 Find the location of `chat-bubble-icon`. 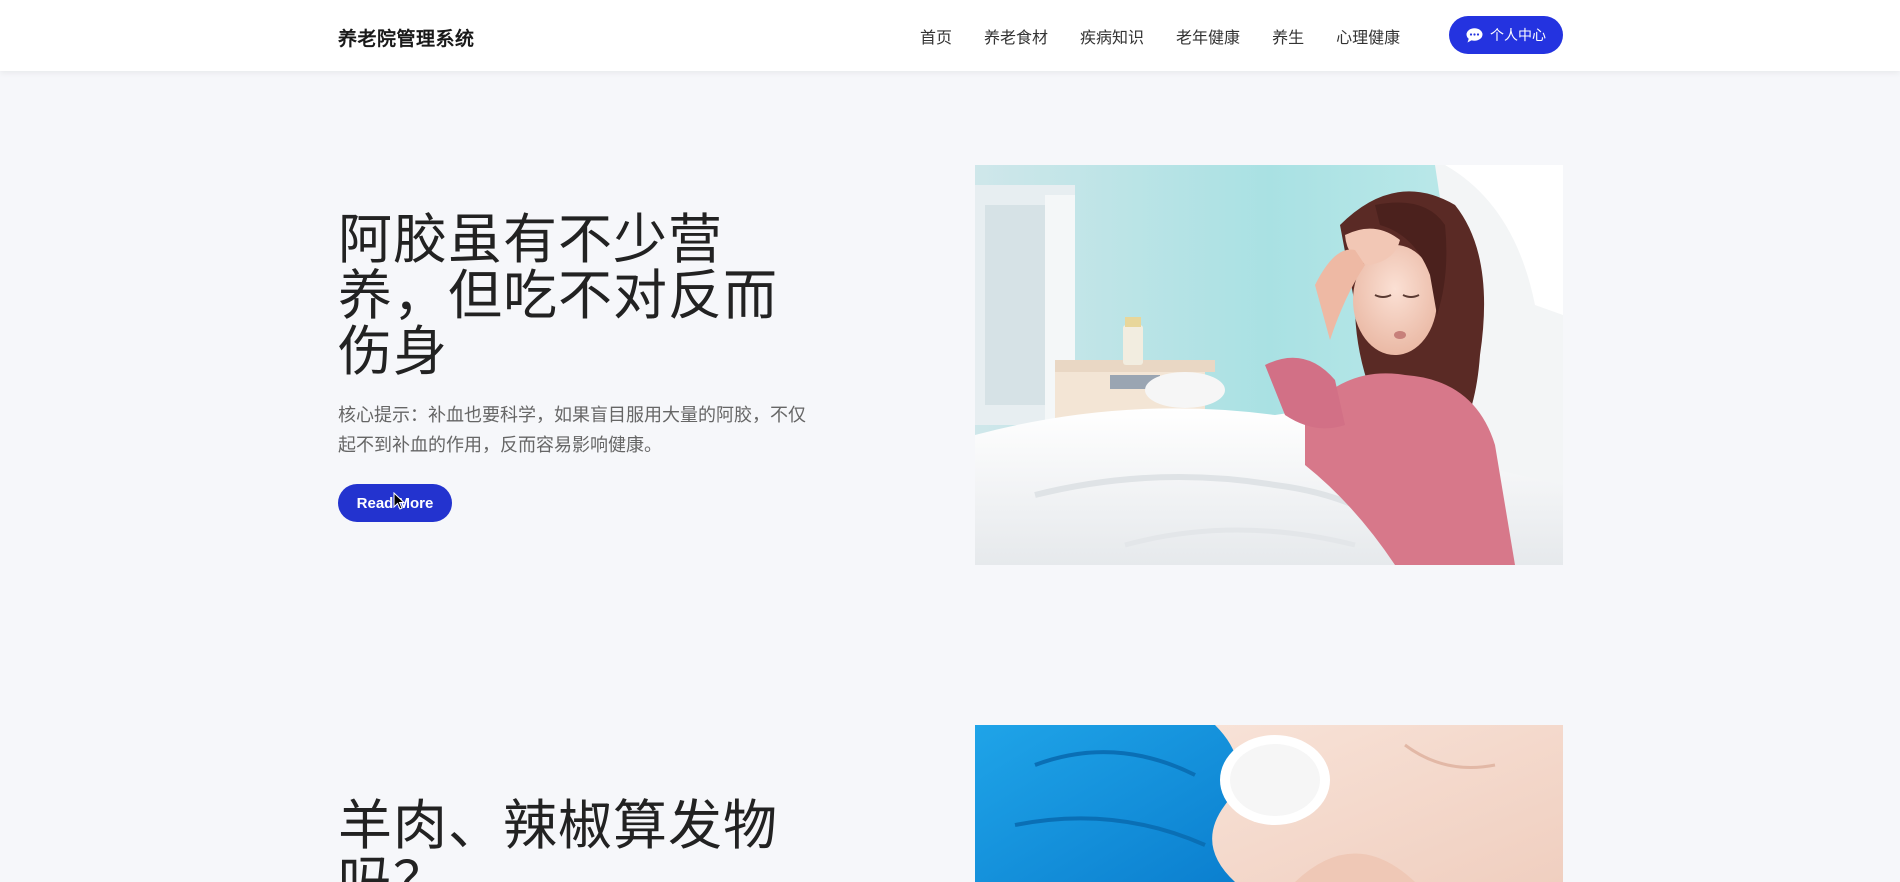

chat-bubble-icon is located at coordinates (1474, 35).